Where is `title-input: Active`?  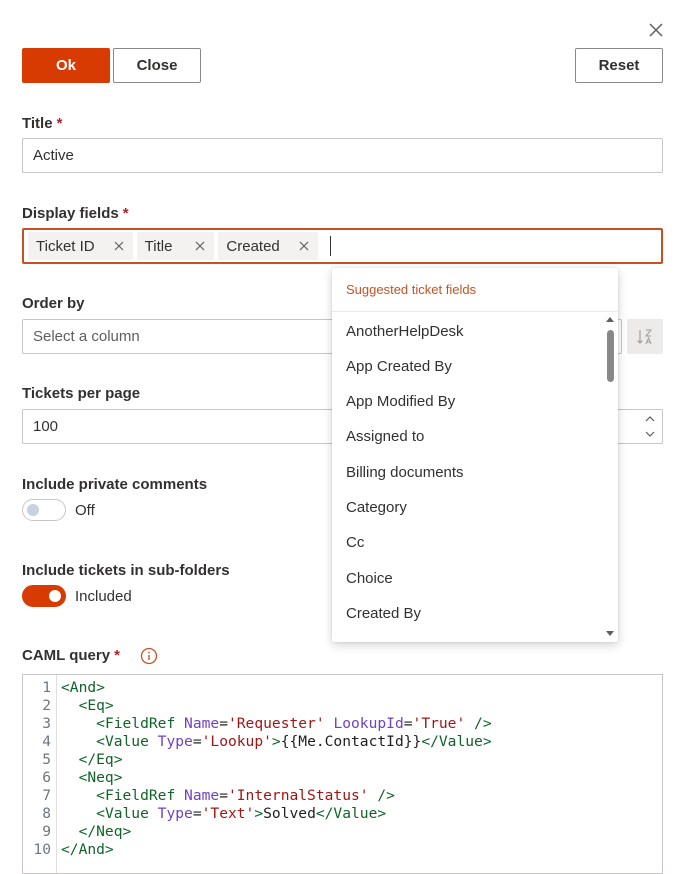
title-input: Active is located at coordinates (342, 155).